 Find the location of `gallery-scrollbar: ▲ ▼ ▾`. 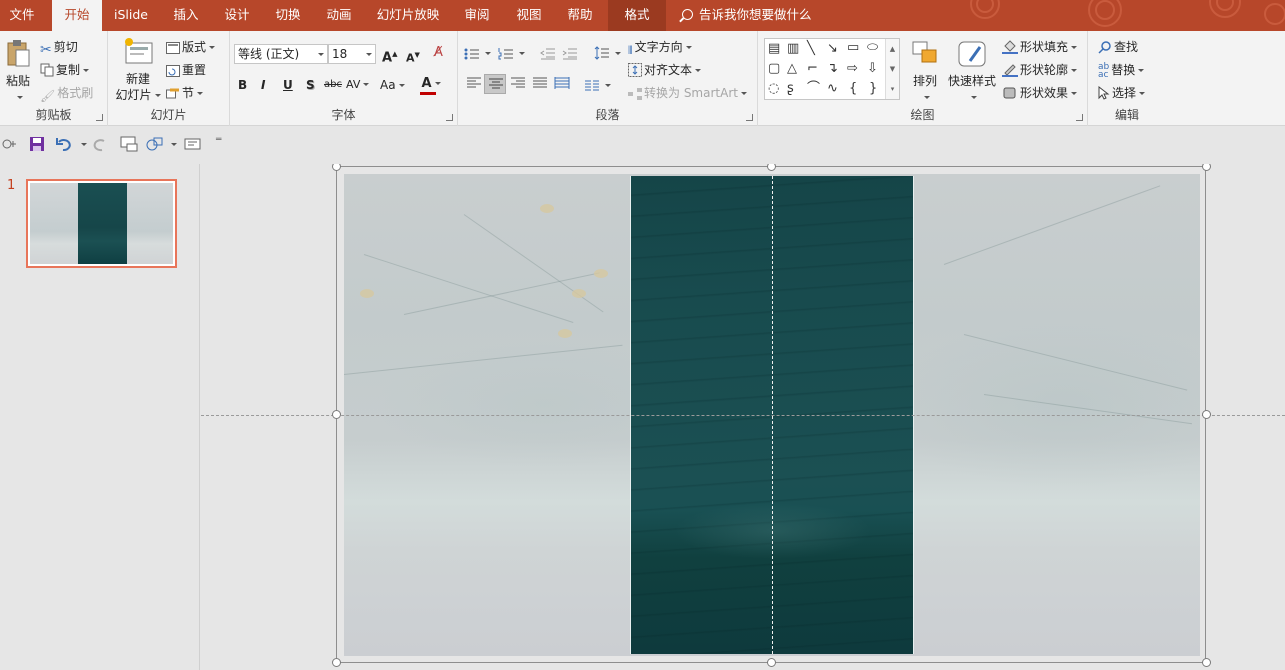

gallery-scrollbar: ▲ ▼ ▾ is located at coordinates (892, 69).